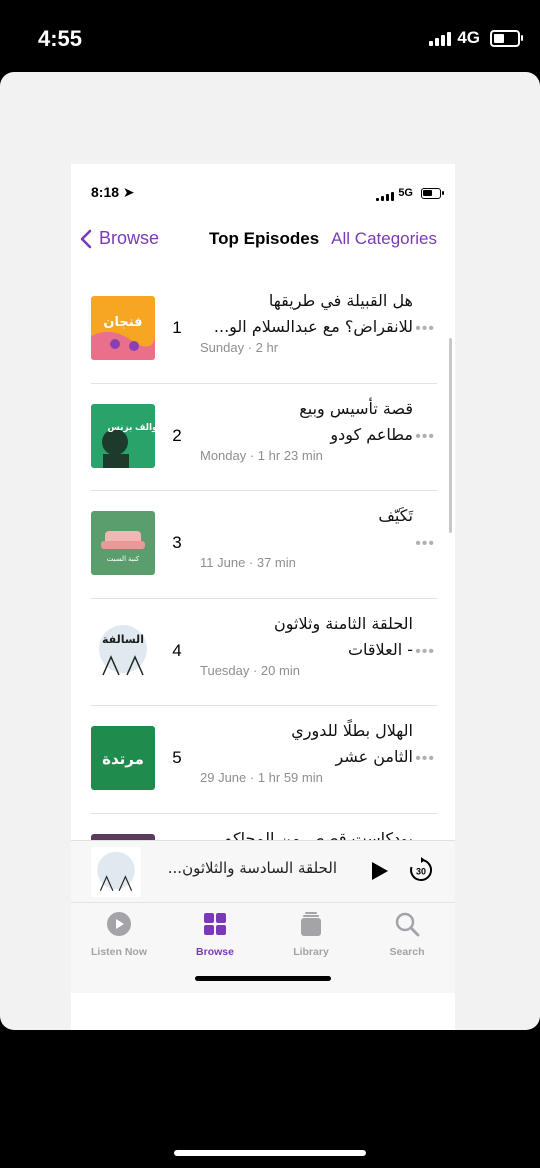 The height and width of the screenshot is (1168, 540). I want to click on play-circle-icon, so click(119, 924).